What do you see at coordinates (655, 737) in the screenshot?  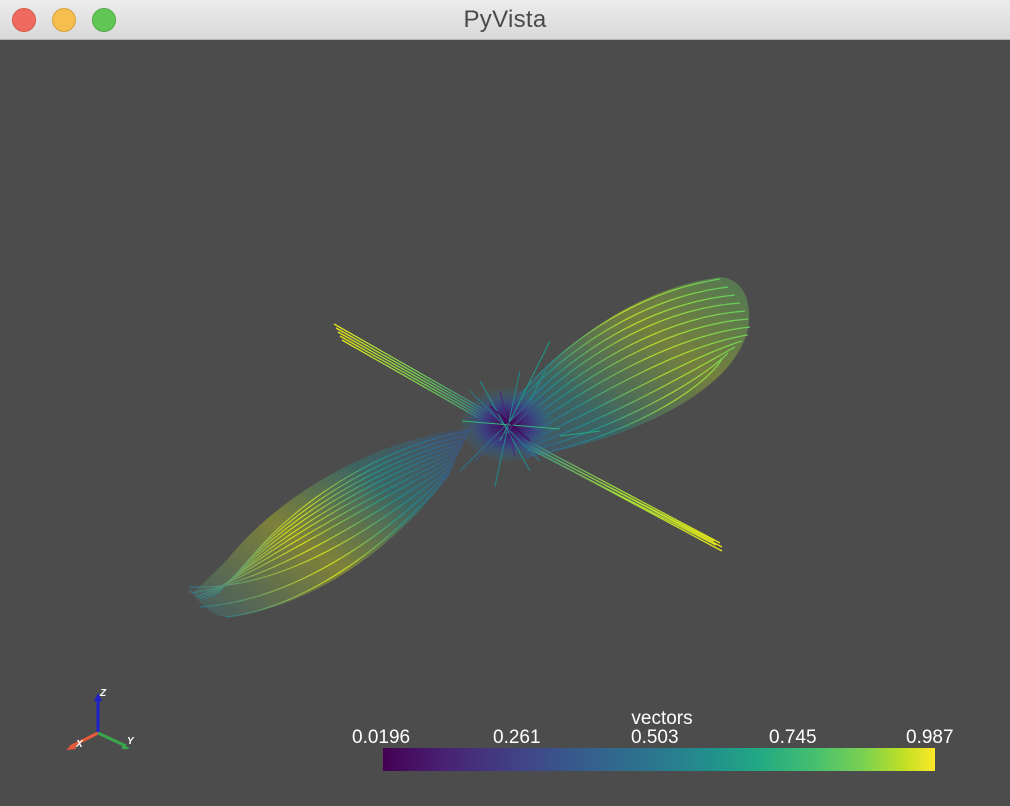 I see `scalar-bar-tick-2: 0.503` at bounding box center [655, 737].